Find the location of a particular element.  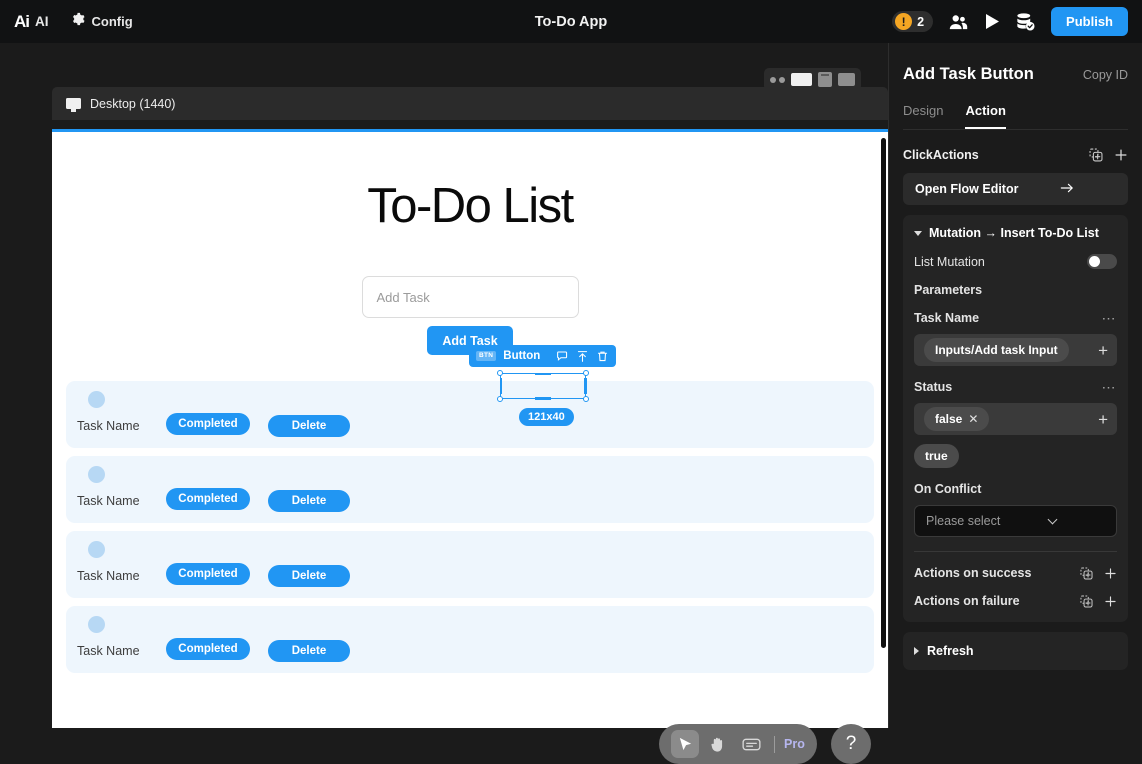

phone-icon is located at coordinates (846, 79).